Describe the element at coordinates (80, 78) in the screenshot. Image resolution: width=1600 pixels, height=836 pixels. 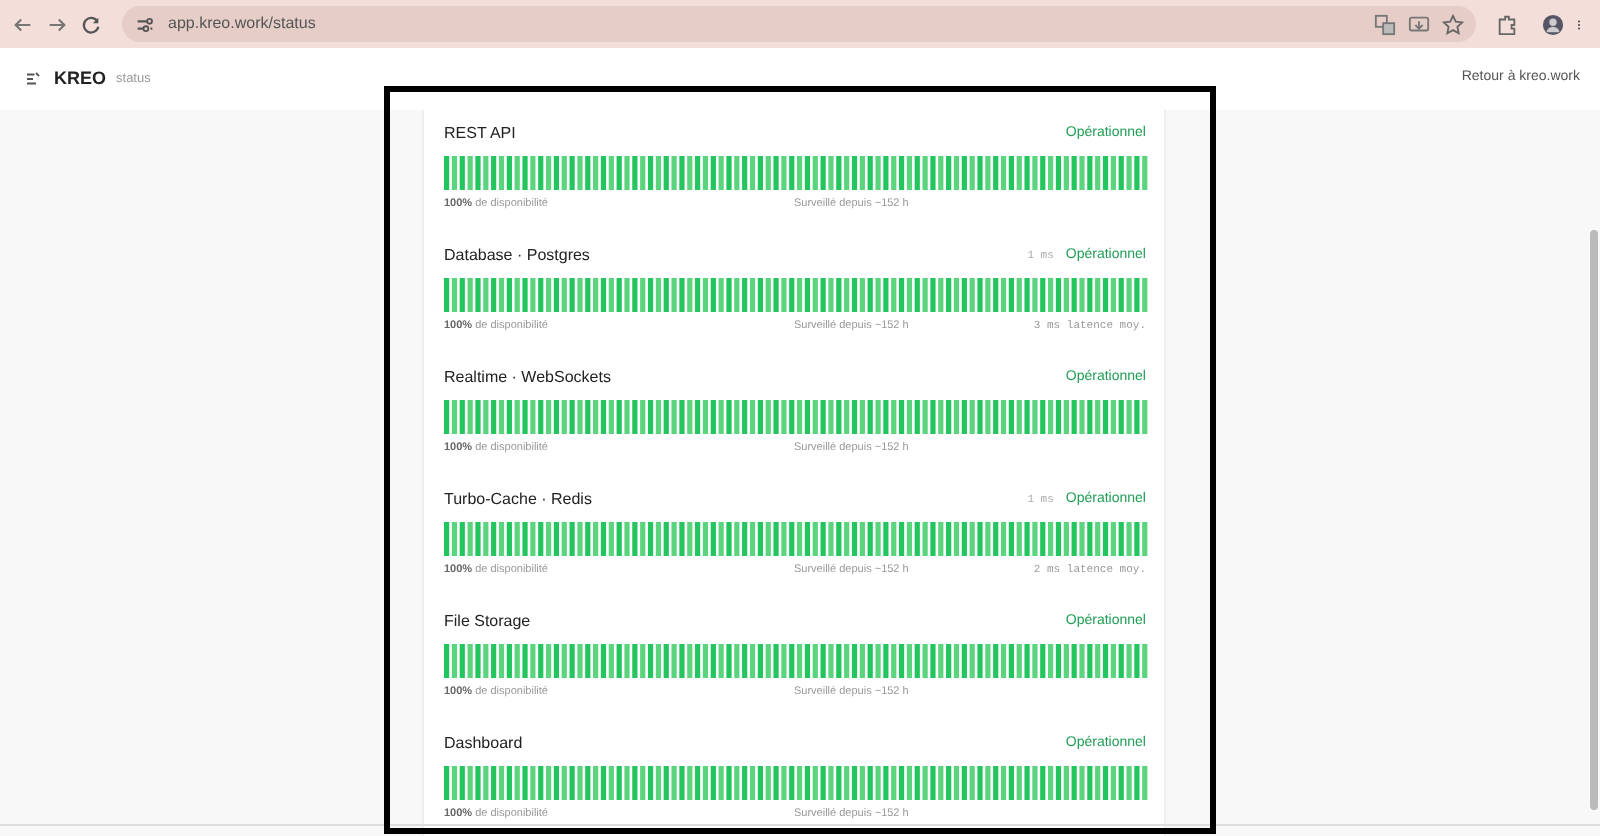
I see `brand-name: KREO` at that location.